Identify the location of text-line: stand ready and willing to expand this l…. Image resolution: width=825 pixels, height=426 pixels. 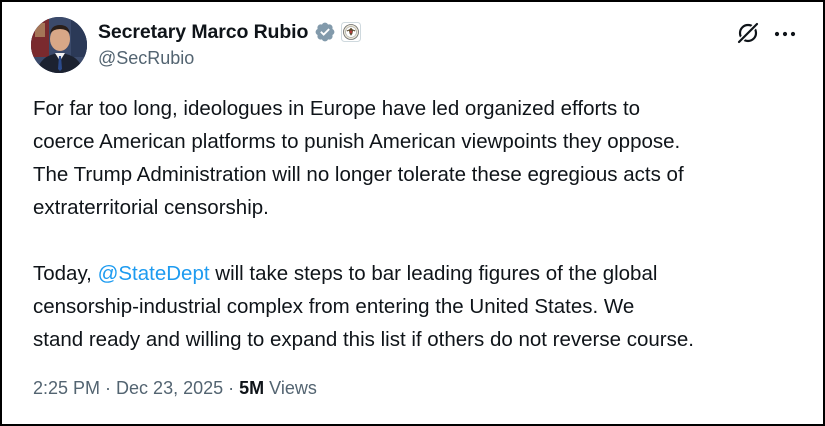
(363, 339).